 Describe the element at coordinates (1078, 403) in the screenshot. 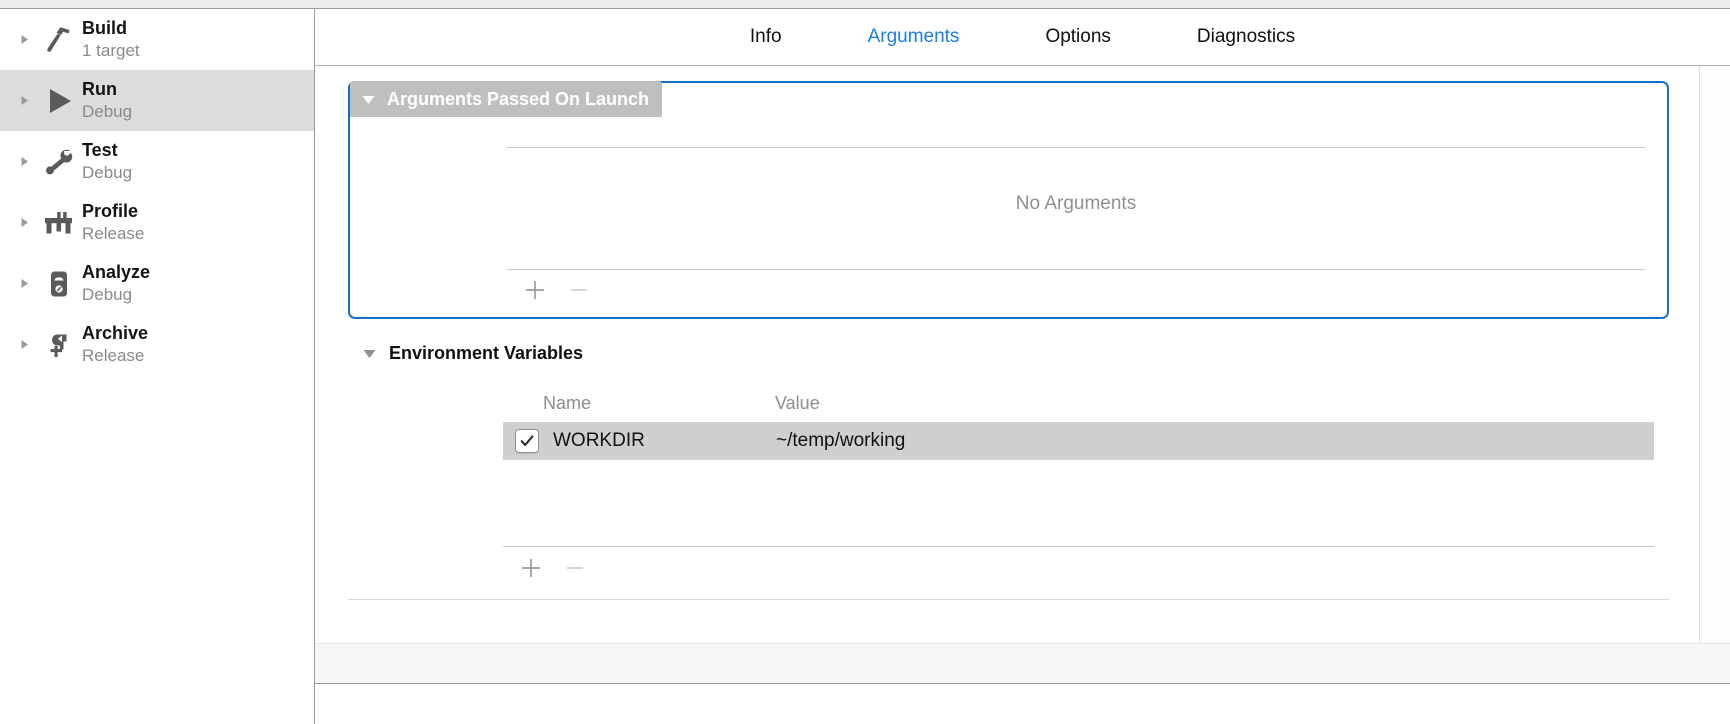

I see `table-column-headers: Name Value` at that location.